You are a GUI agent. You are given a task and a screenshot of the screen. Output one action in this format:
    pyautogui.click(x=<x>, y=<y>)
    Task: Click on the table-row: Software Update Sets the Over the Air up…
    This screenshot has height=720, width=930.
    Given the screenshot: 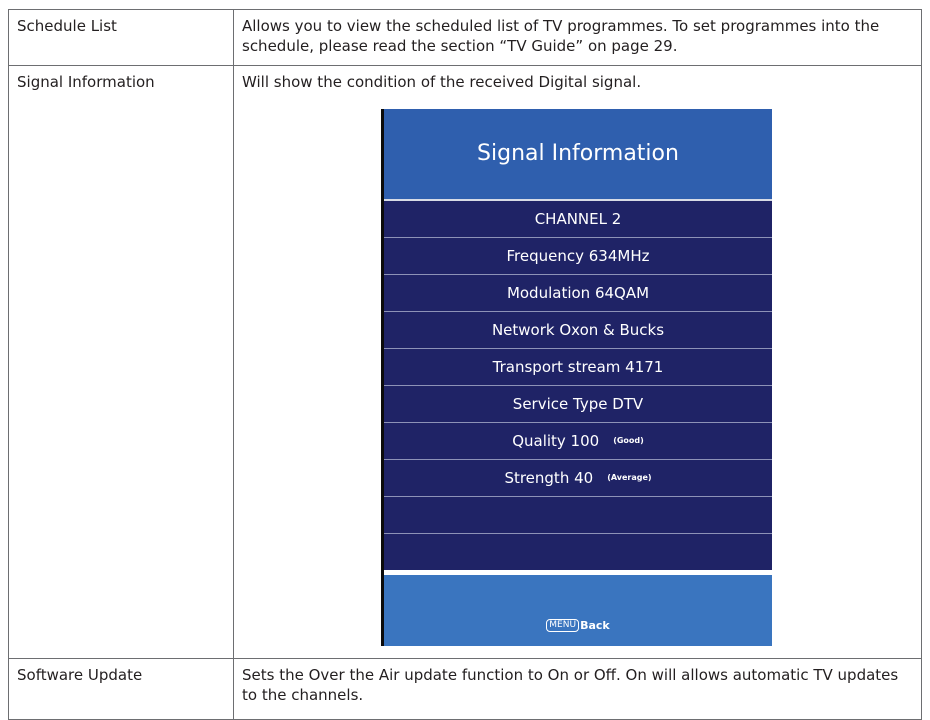 What is the action you would take?
    pyautogui.click(x=465, y=689)
    